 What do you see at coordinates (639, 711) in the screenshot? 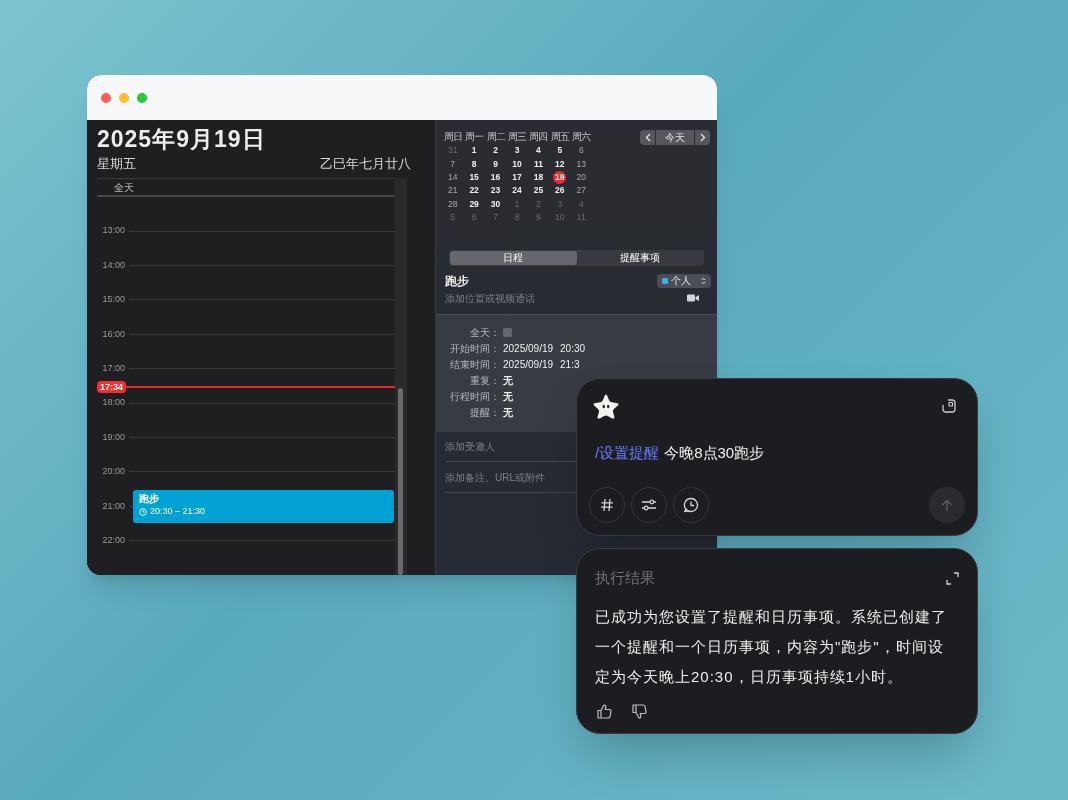
I see `thumbs-down-icon` at bounding box center [639, 711].